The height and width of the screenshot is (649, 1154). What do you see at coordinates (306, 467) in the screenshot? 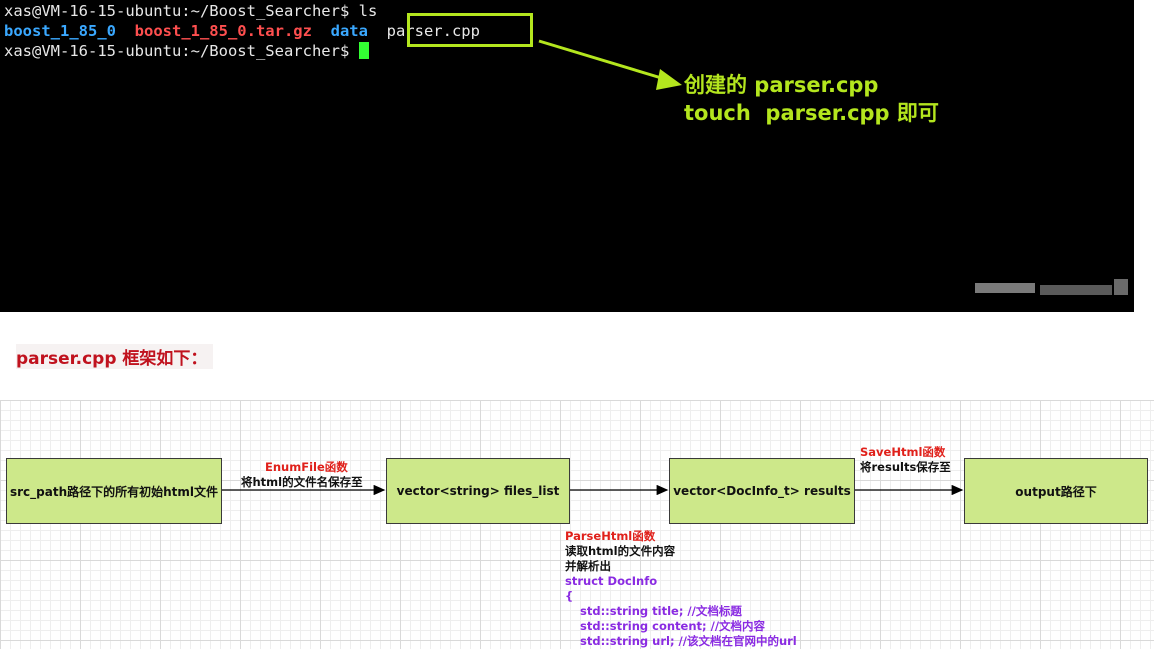
I see `label-enumfile-func: EnumFile函数` at bounding box center [306, 467].